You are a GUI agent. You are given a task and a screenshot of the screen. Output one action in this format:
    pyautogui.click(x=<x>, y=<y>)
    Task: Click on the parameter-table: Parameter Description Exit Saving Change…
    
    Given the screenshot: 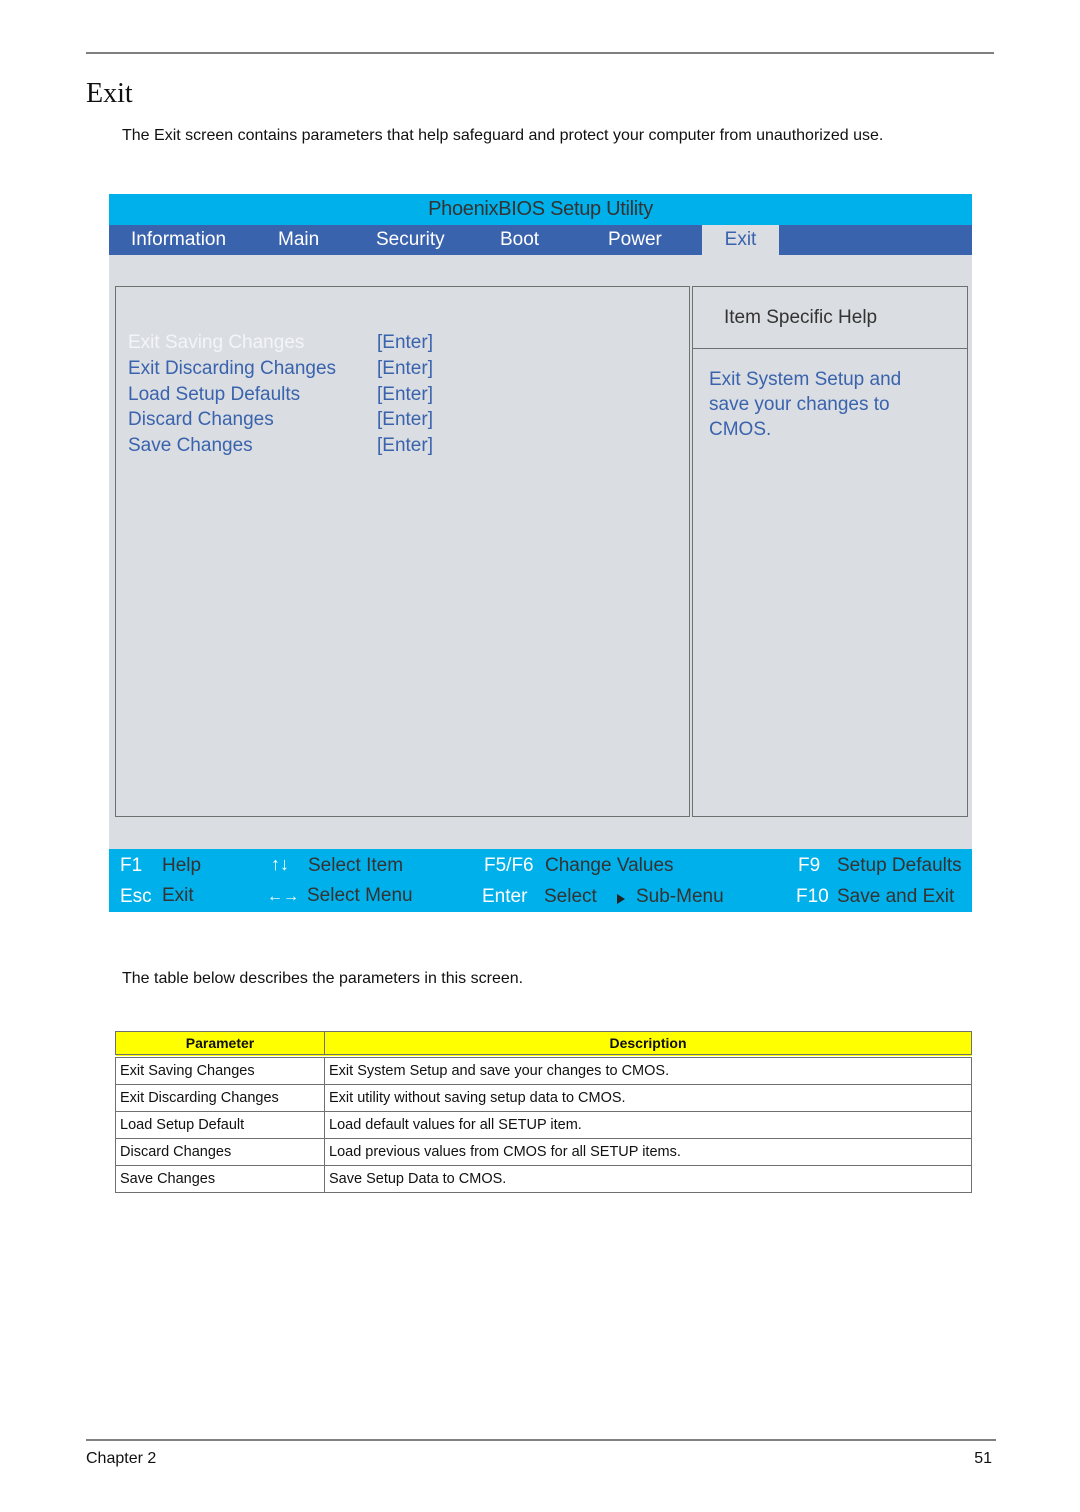 What is the action you would take?
    pyautogui.click(x=543, y=1112)
    